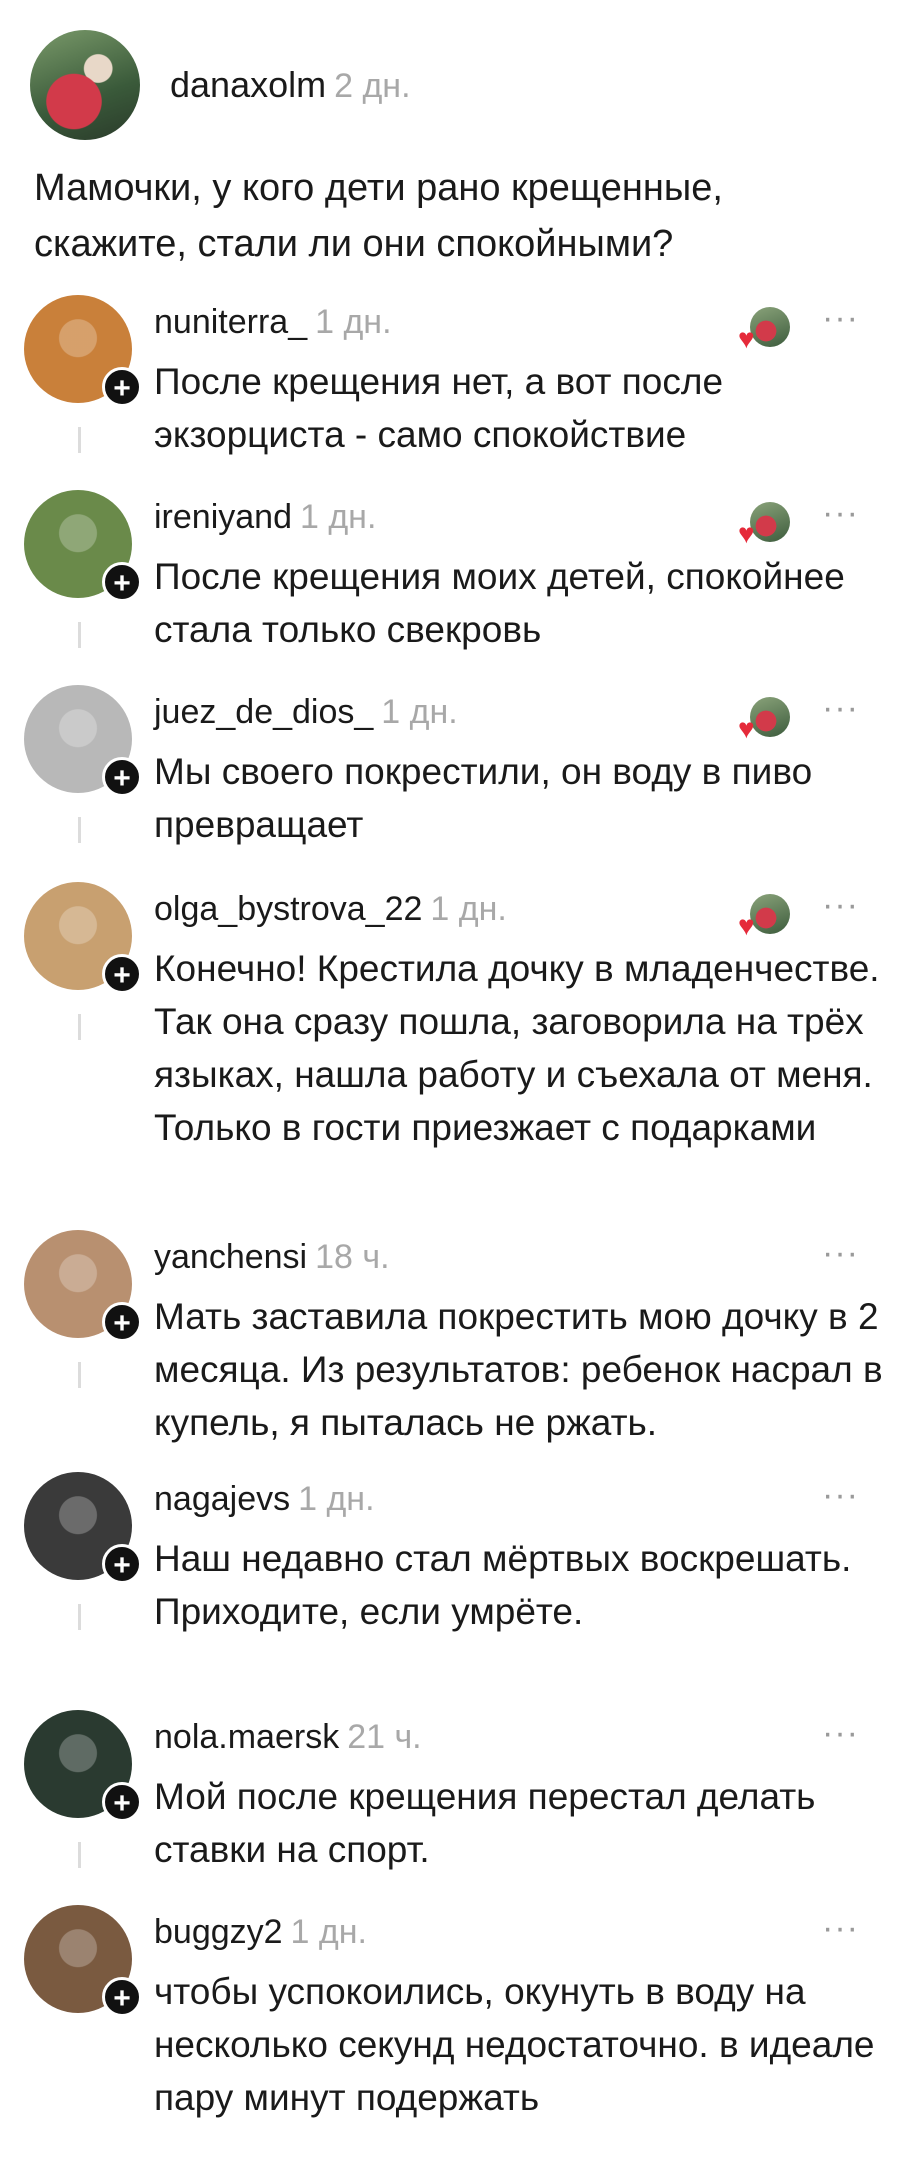  Describe the element at coordinates (288, 909) in the screenshot. I see `comment-username: olga_bystrova_22` at that location.